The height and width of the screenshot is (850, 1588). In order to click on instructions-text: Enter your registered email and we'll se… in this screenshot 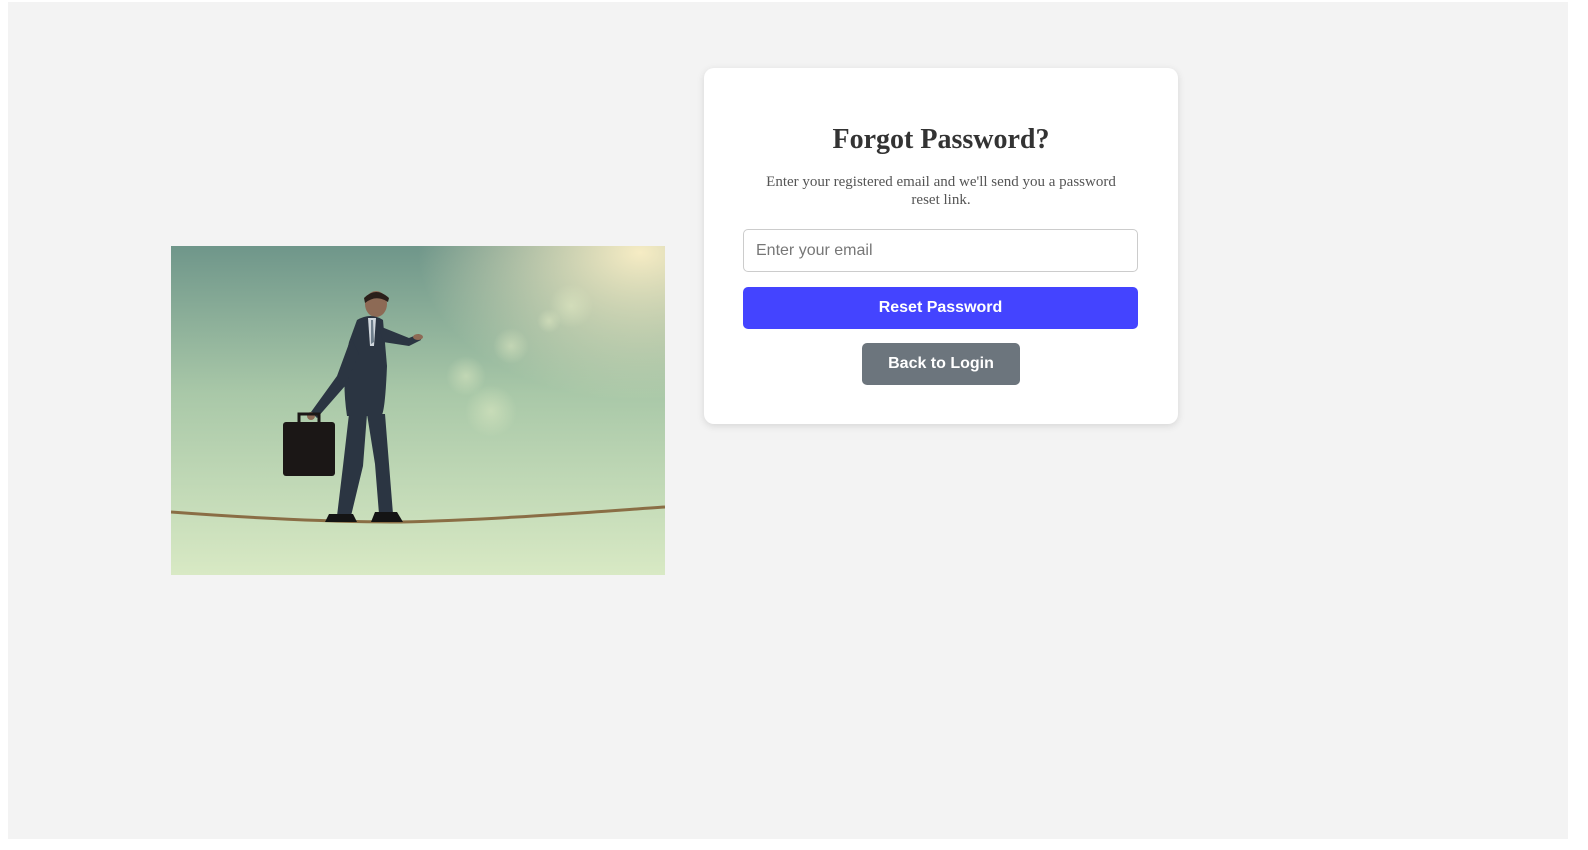, I will do `click(941, 191)`.